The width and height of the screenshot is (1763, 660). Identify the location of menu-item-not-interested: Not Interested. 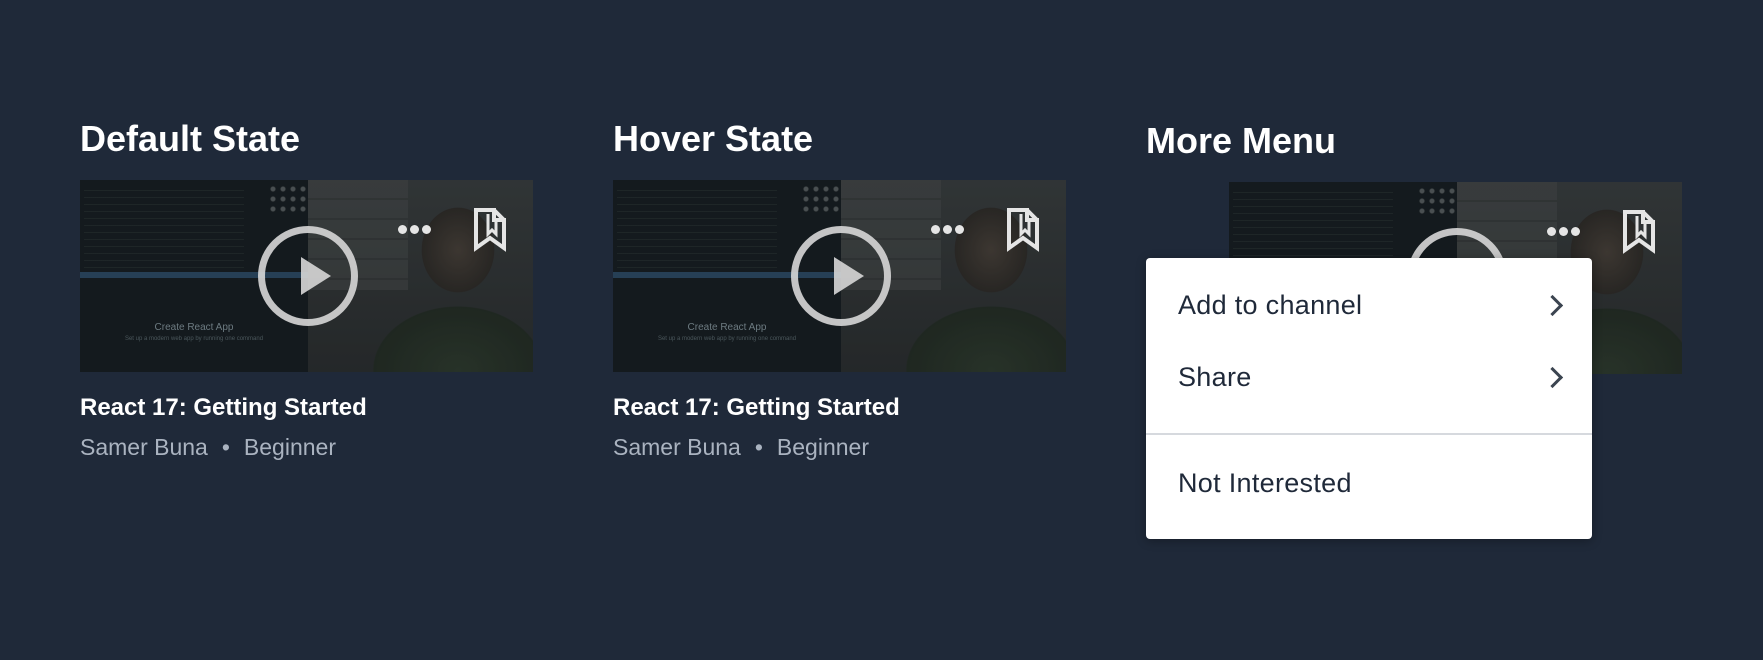
(1369, 482).